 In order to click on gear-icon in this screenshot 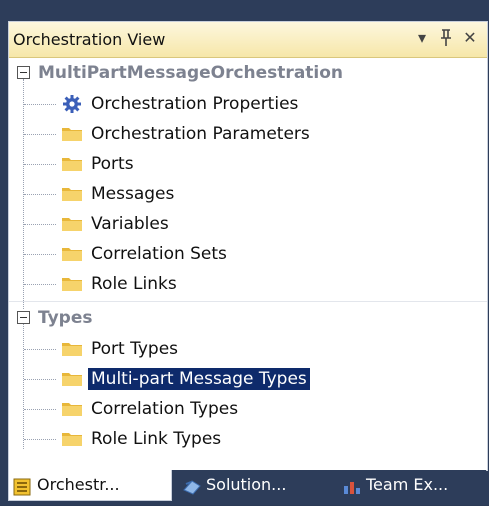, I will do `click(72, 103)`.